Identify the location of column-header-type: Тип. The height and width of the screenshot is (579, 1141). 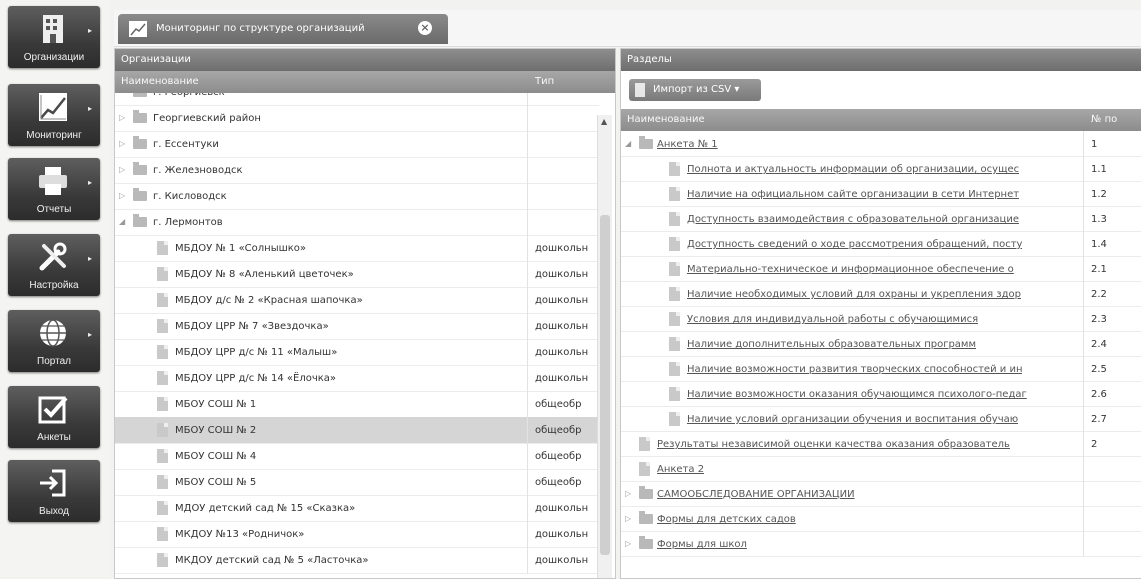
(544, 82).